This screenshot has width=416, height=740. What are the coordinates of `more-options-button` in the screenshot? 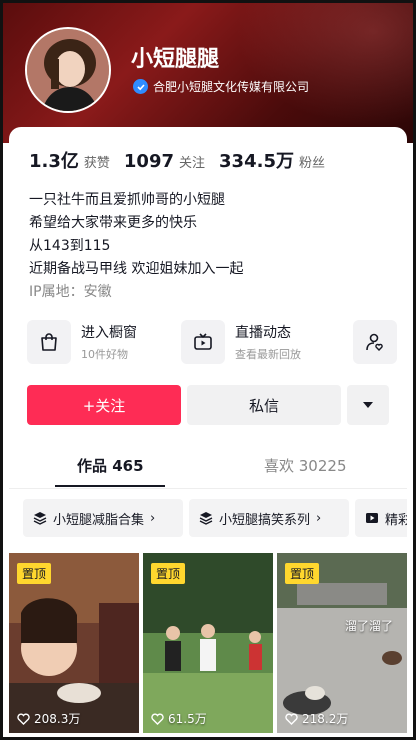 It's located at (368, 405).